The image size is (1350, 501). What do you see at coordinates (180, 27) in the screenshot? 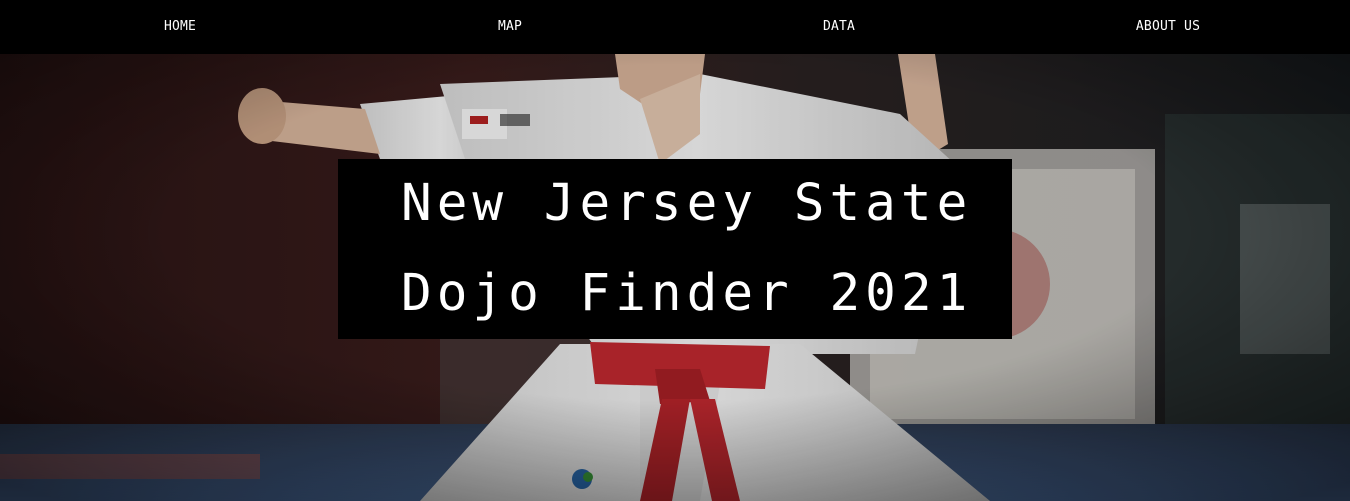
I see `nav-home-link: HOME` at bounding box center [180, 27].